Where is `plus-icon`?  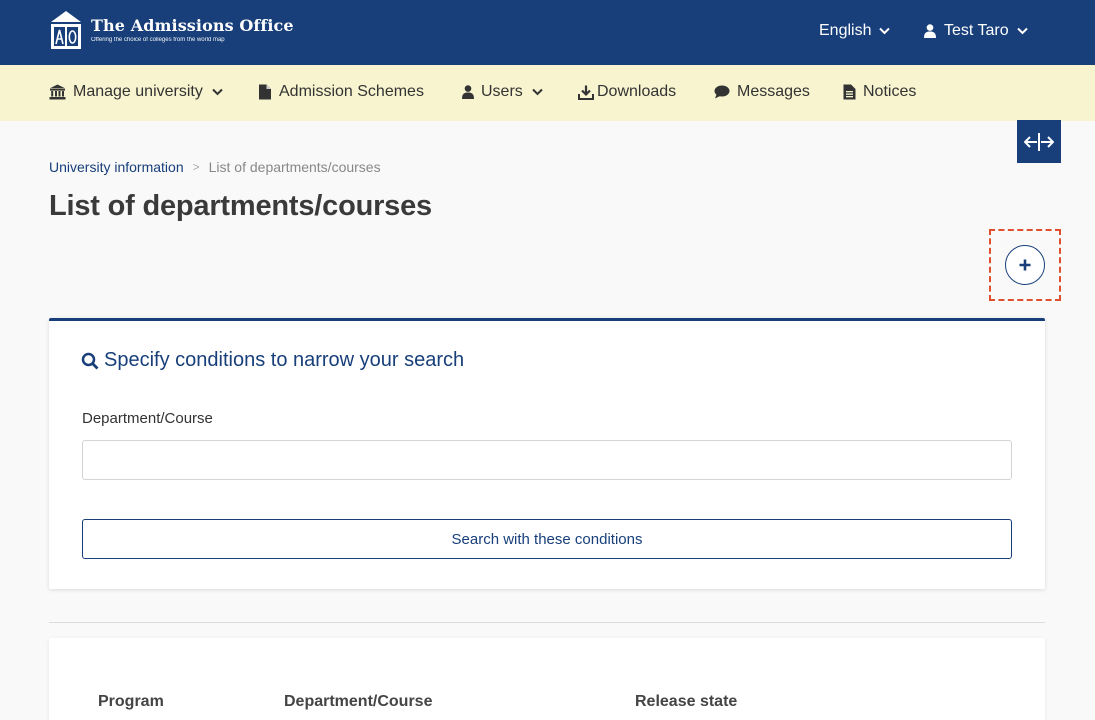 plus-icon is located at coordinates (1025, 265).